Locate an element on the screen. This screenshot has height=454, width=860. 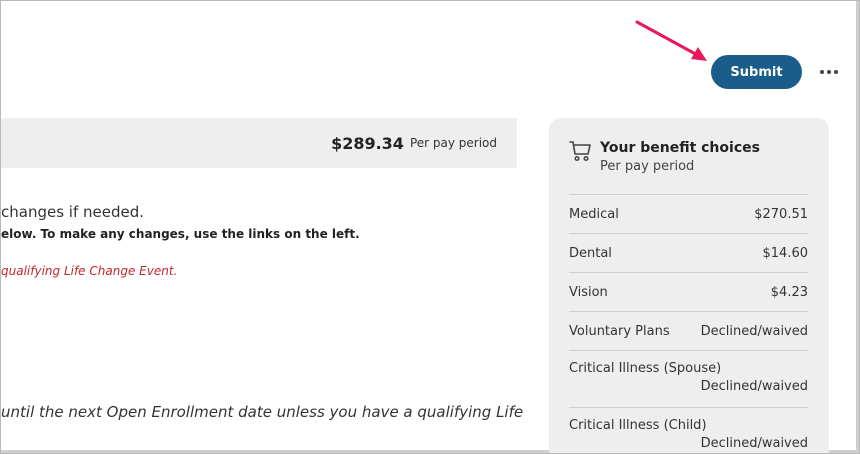
total-cost-bar: $289.34 Per pay period is located at coordinates (259, 143).